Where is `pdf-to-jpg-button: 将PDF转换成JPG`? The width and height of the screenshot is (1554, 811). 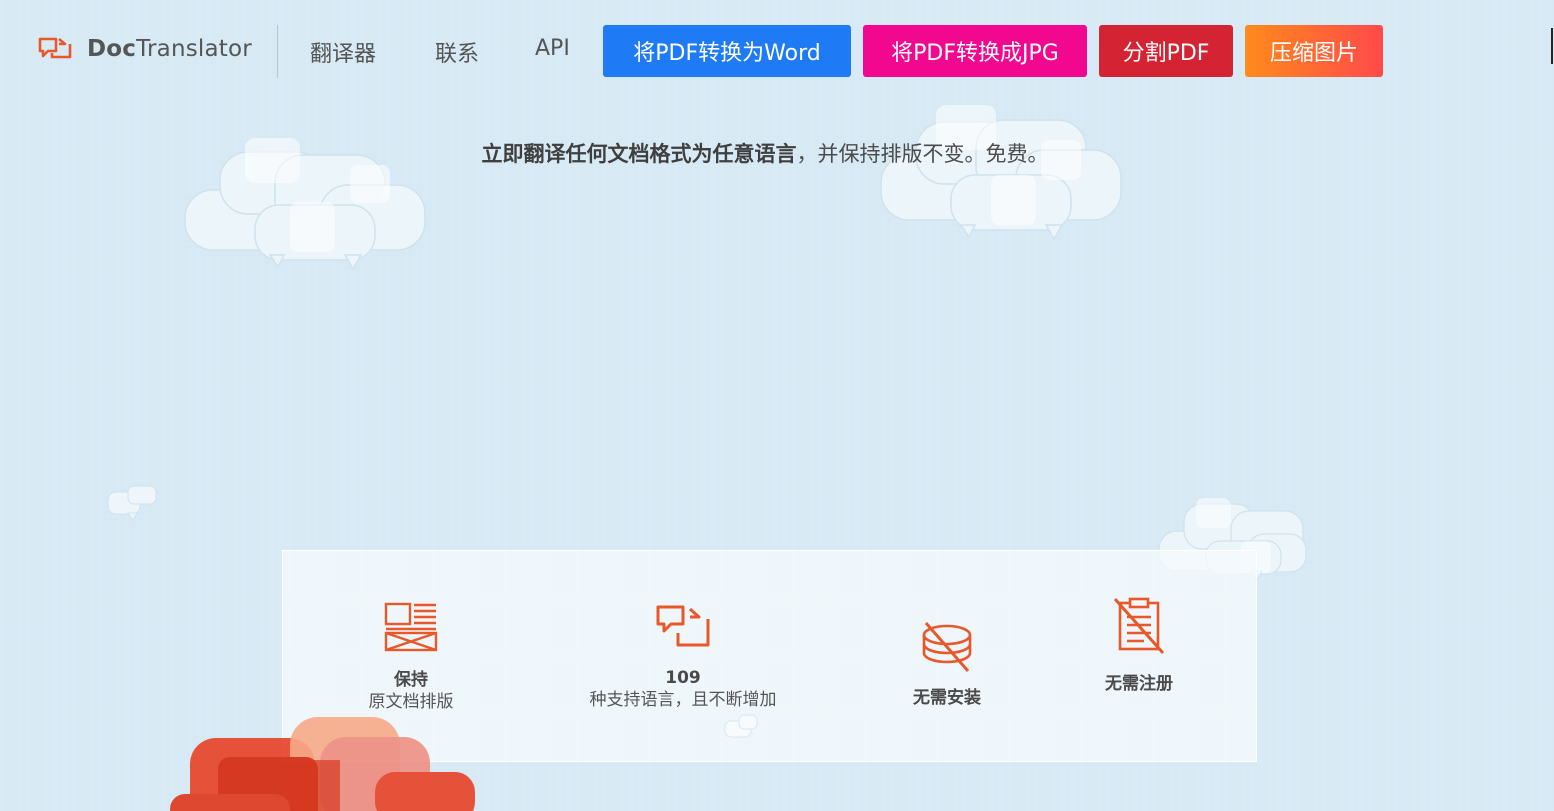 pdf-to-jpg-button: 将PDF转换成JPG is located at coordinates (975, 51).